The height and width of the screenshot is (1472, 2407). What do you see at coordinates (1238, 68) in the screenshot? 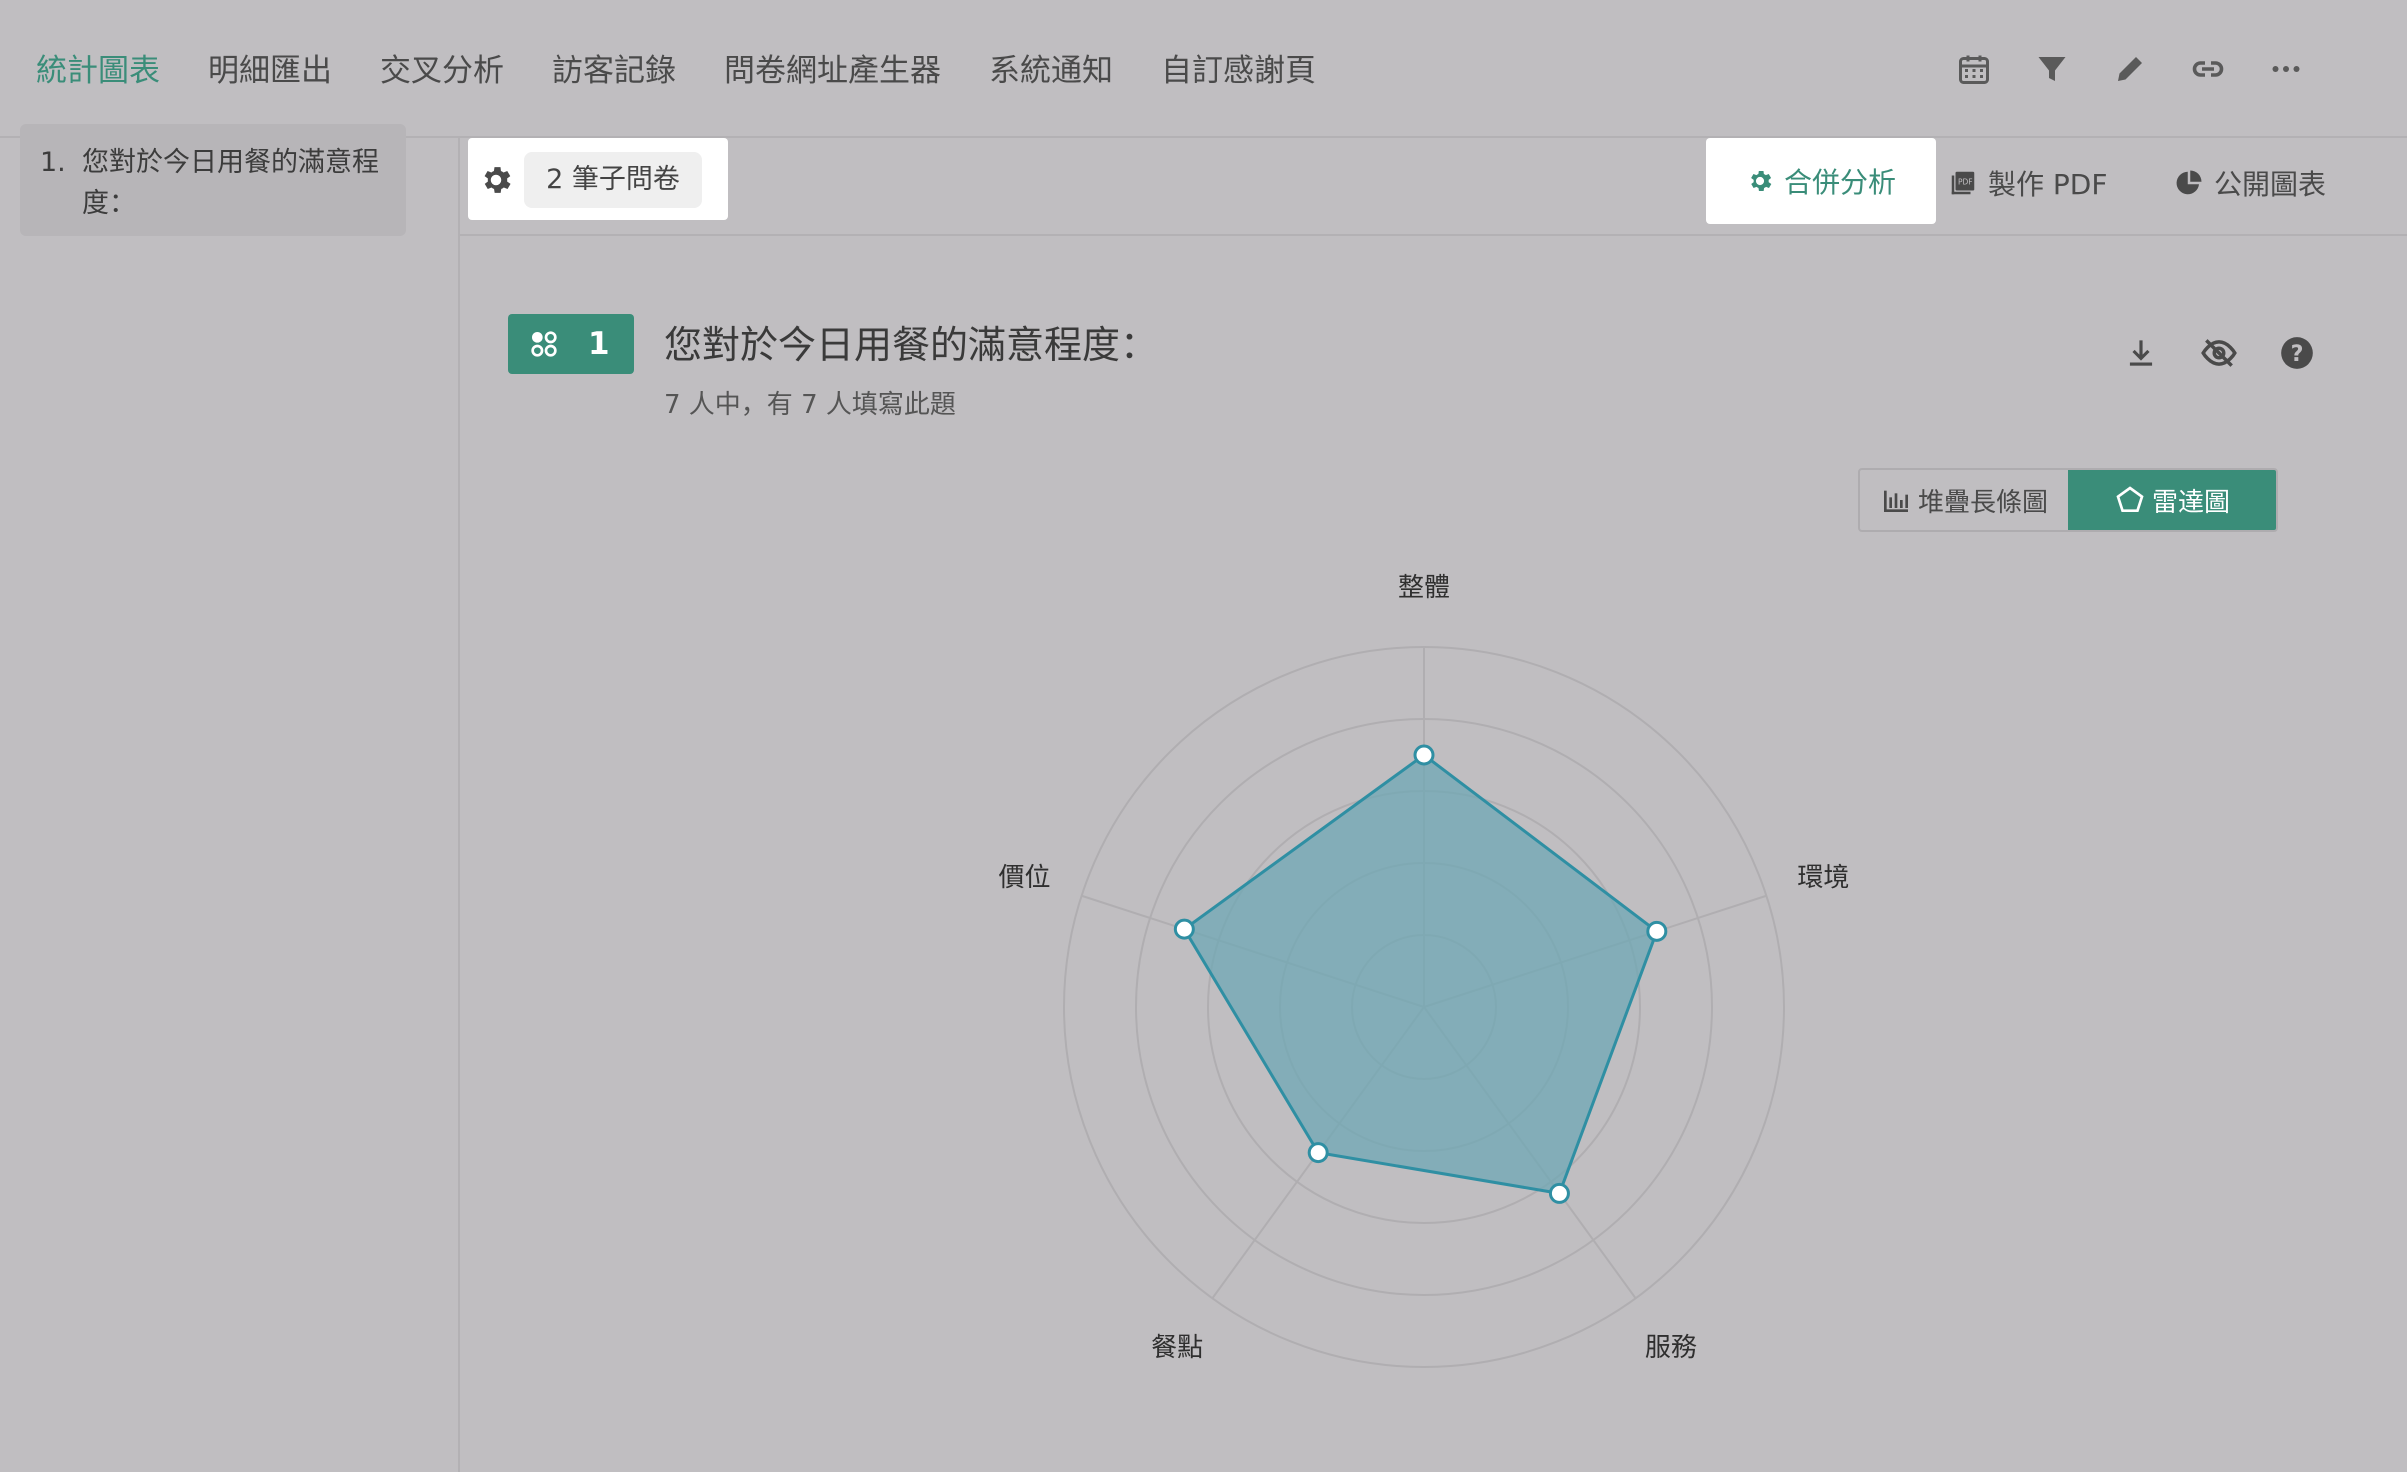
I see `tab-custom-thanks-page: 自訂感謝頁` at bounding box center [1238, 68].